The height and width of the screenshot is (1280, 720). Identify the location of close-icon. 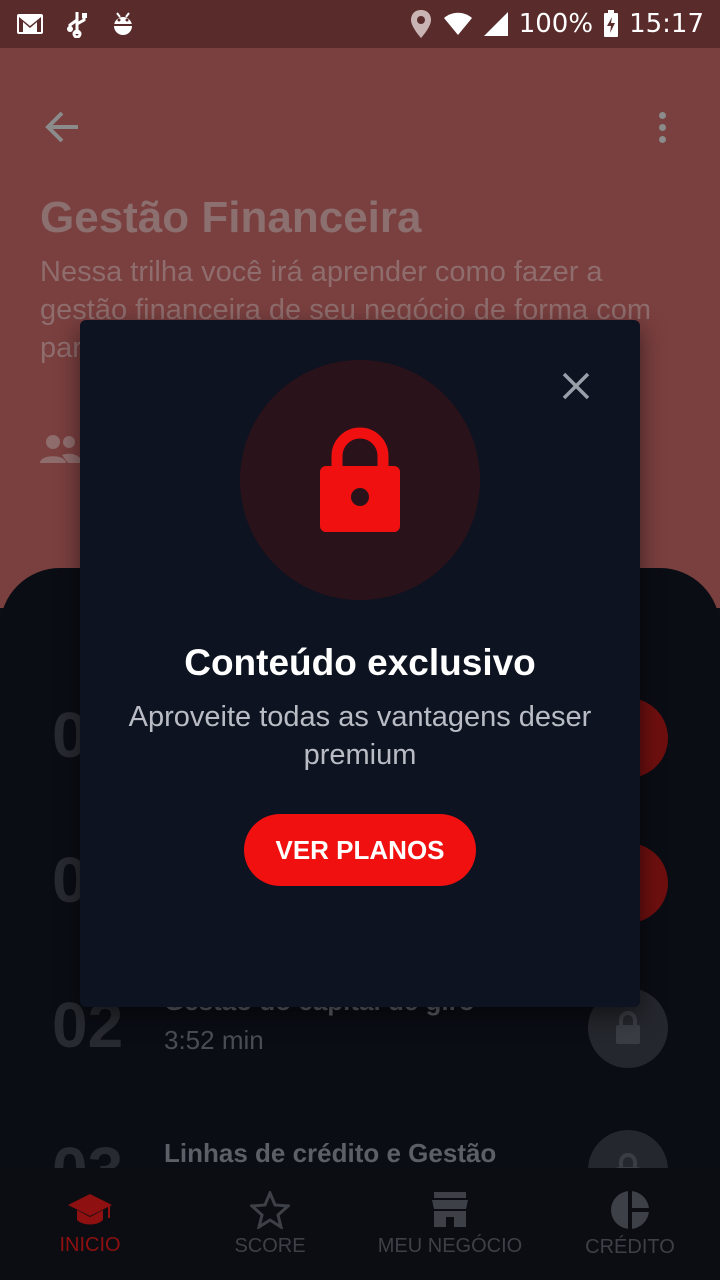
(576, 386).